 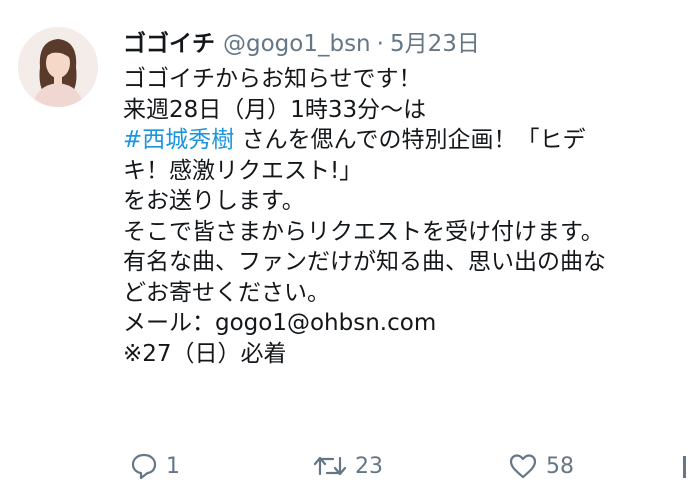 I want to click on reply-count: 1, so click(x=173, y=466).